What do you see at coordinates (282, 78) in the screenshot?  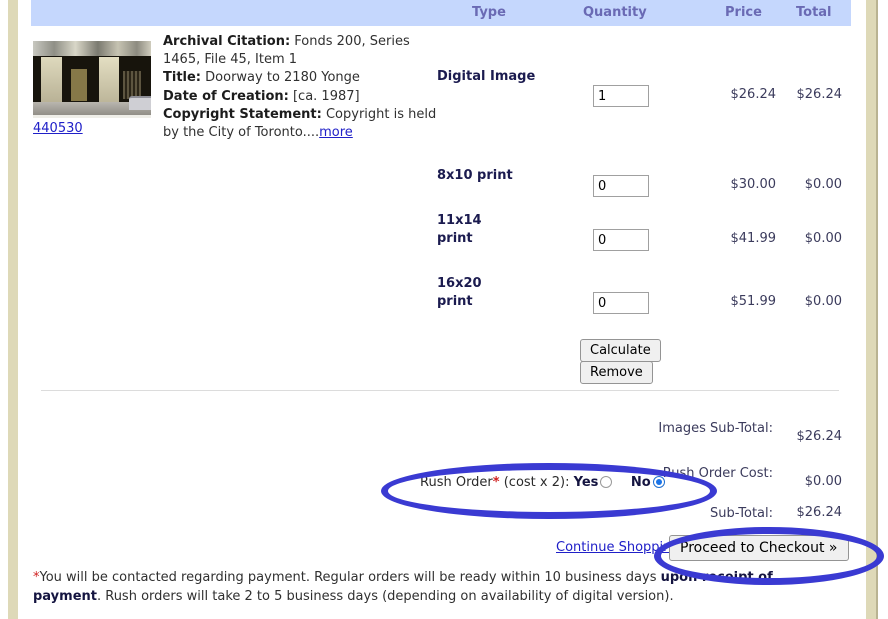 I see `value-title: Doorway to 2180 Yonge` at bounding box center [282, 78].